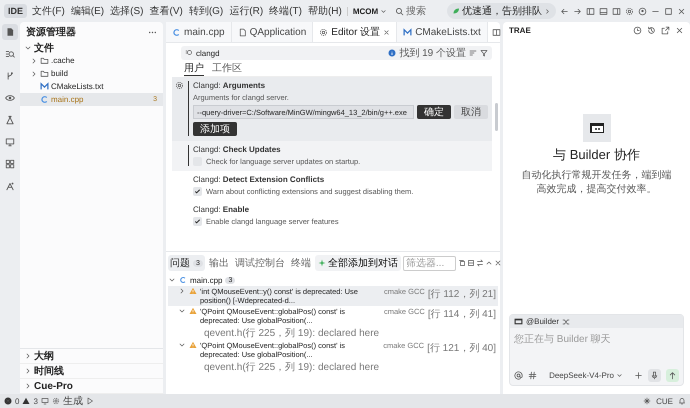  What do you see at coordinates (496, 32) in the screenshot?
I see `split-icon` at bounding box center [496, 32].